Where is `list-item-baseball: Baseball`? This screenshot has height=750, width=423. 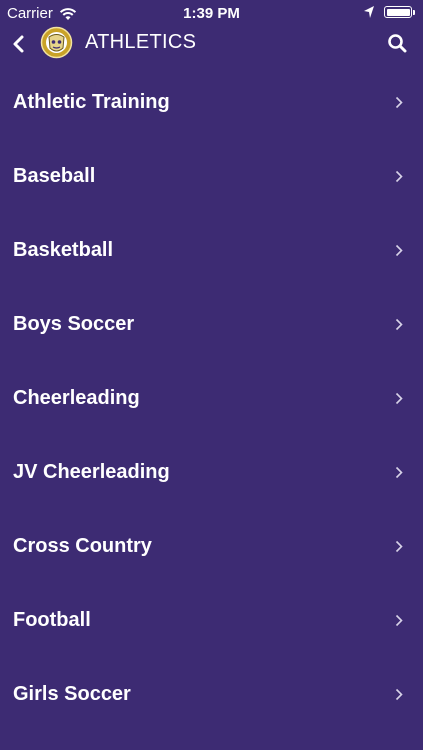 list-item-baseball: Baseball is located at coordinates (211, 178).